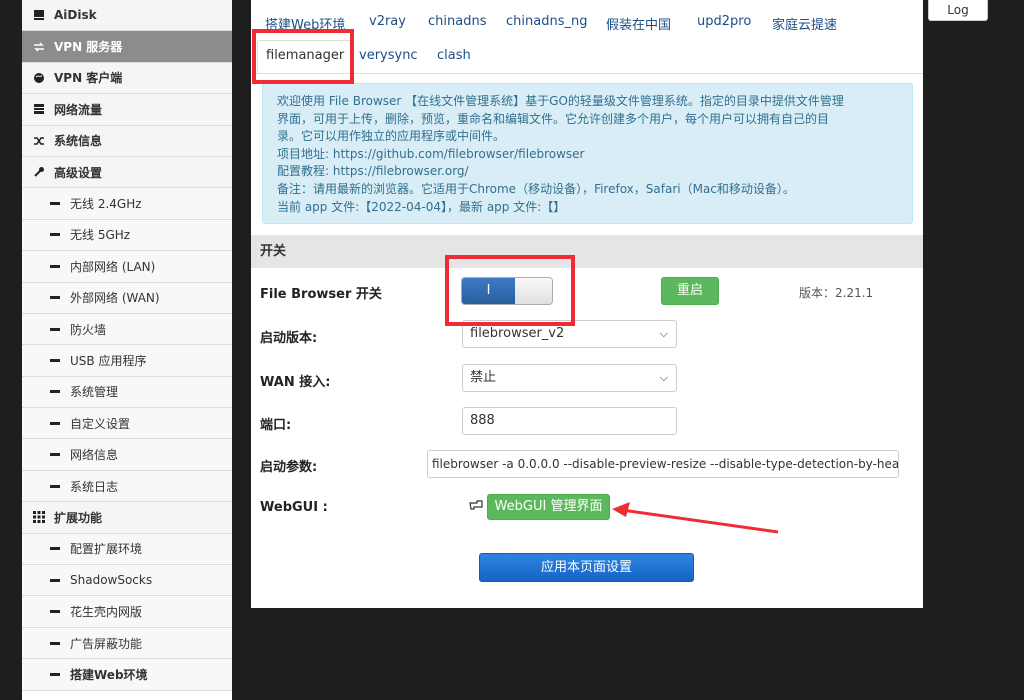  Describe the element at coordinates (39, 15) in the screenshot. I see `disk-icon` at that location.